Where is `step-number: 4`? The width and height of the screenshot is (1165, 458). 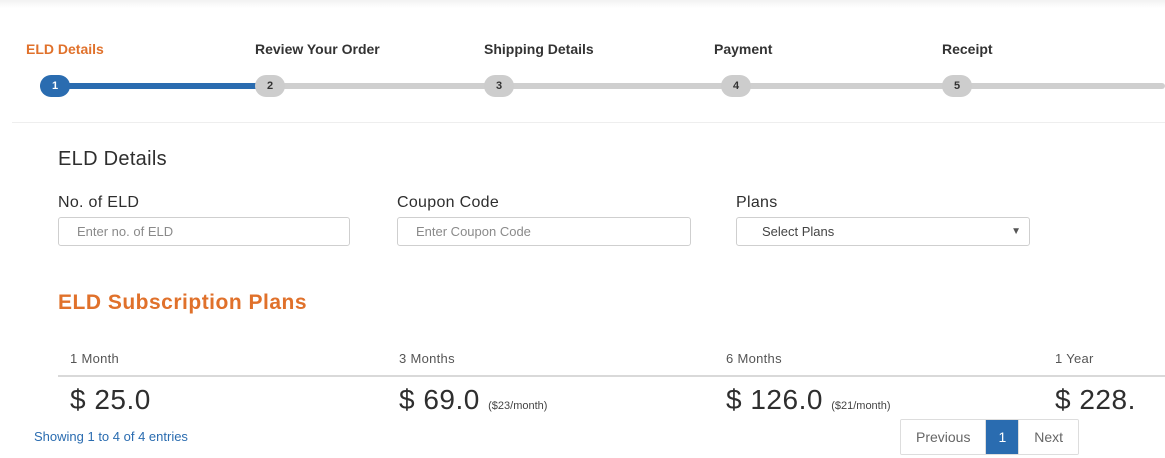
step-number: 4 is located at coordinates (736, 86).